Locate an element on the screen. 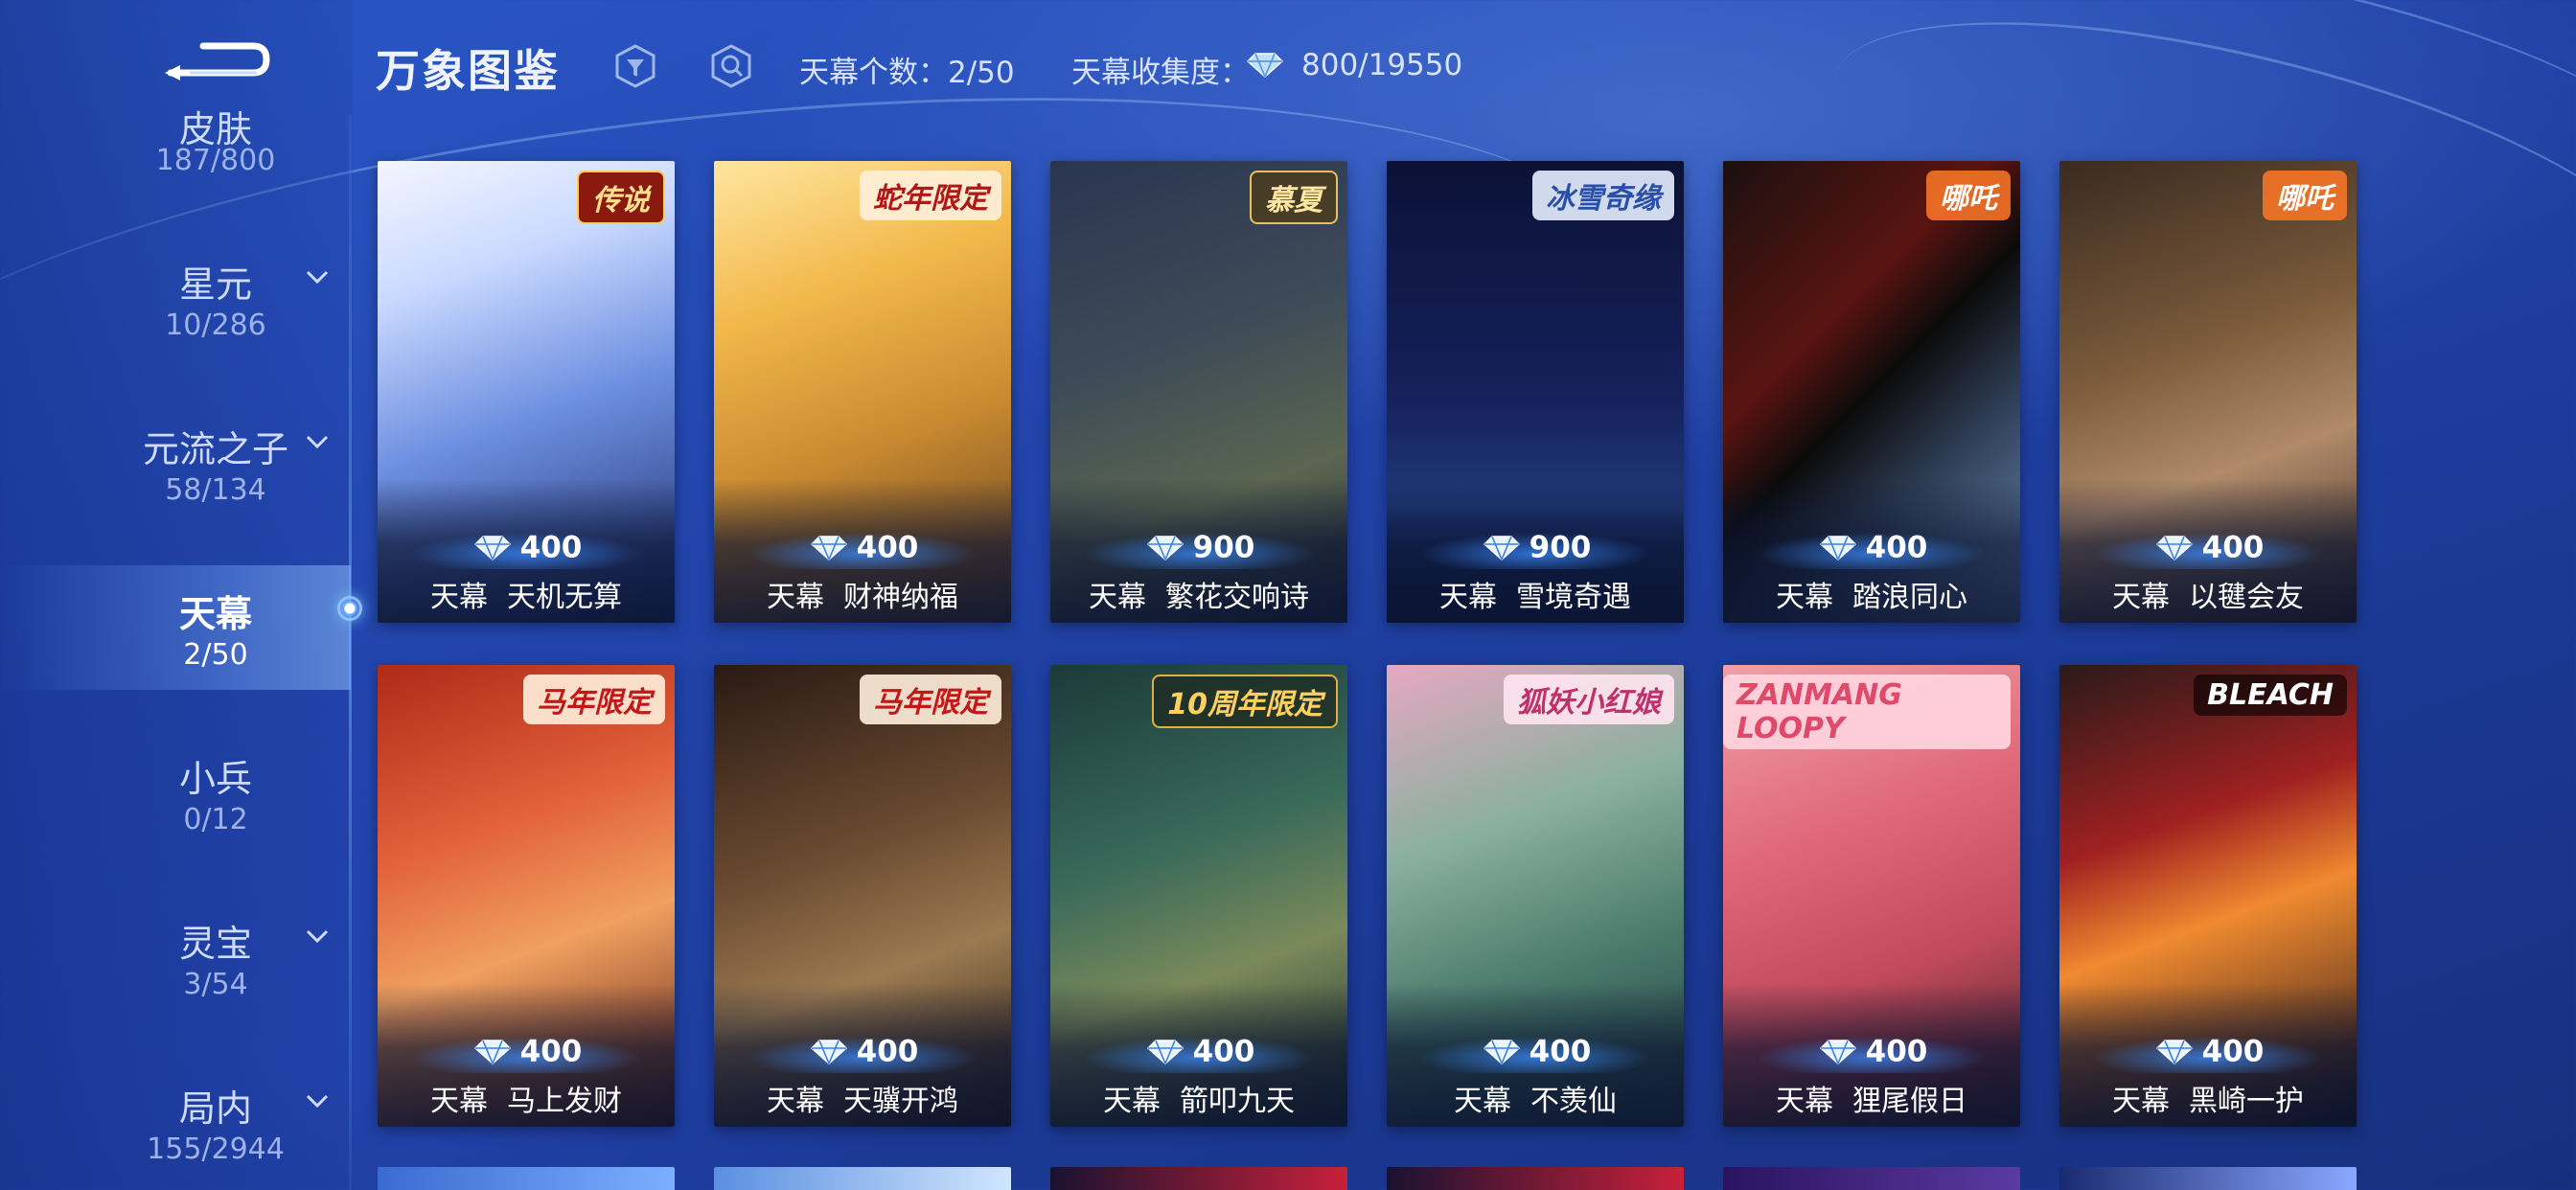  card-title: 天幕 天骥开鸿 is located at coordinates (862, 1098).